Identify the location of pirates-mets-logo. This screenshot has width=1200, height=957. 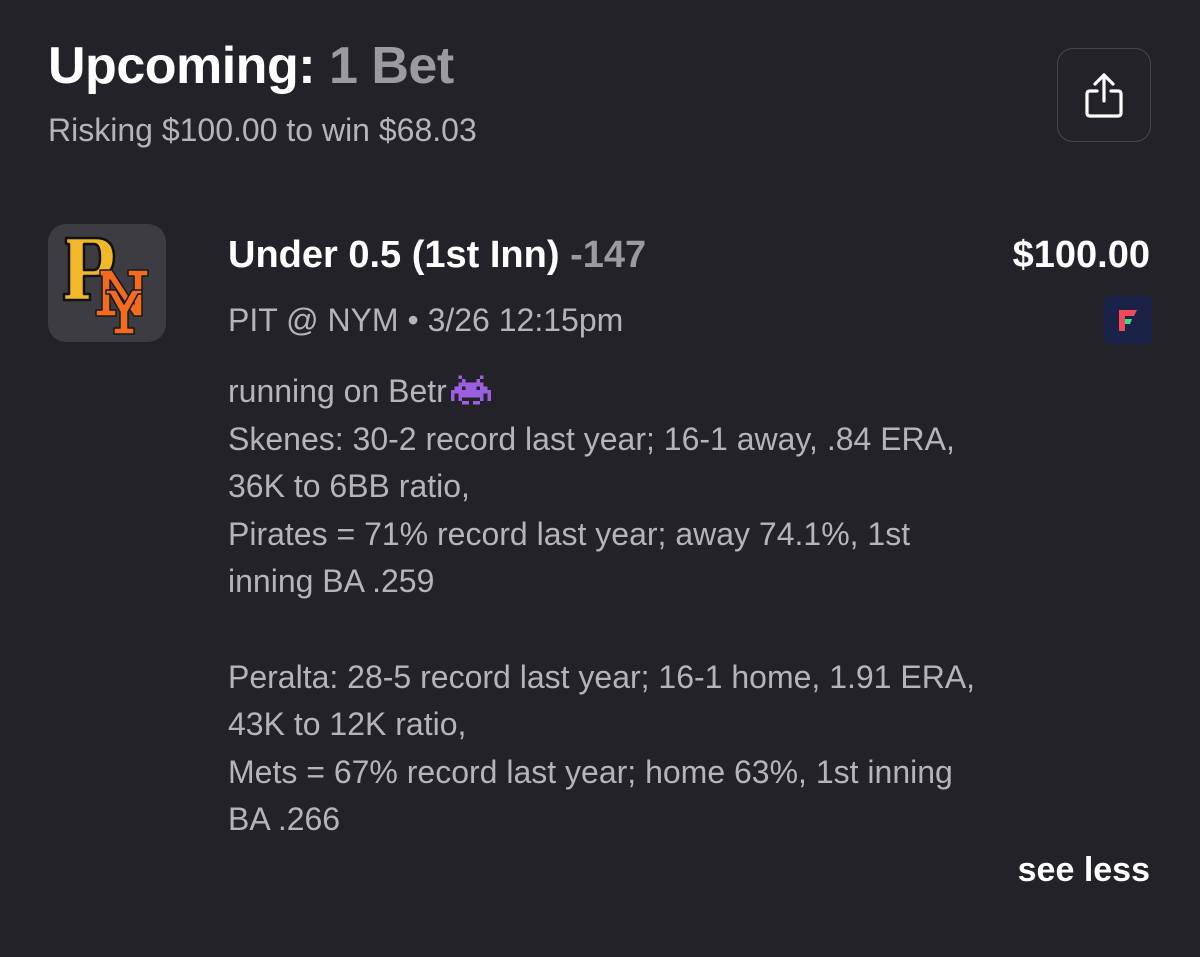
(107, 283).